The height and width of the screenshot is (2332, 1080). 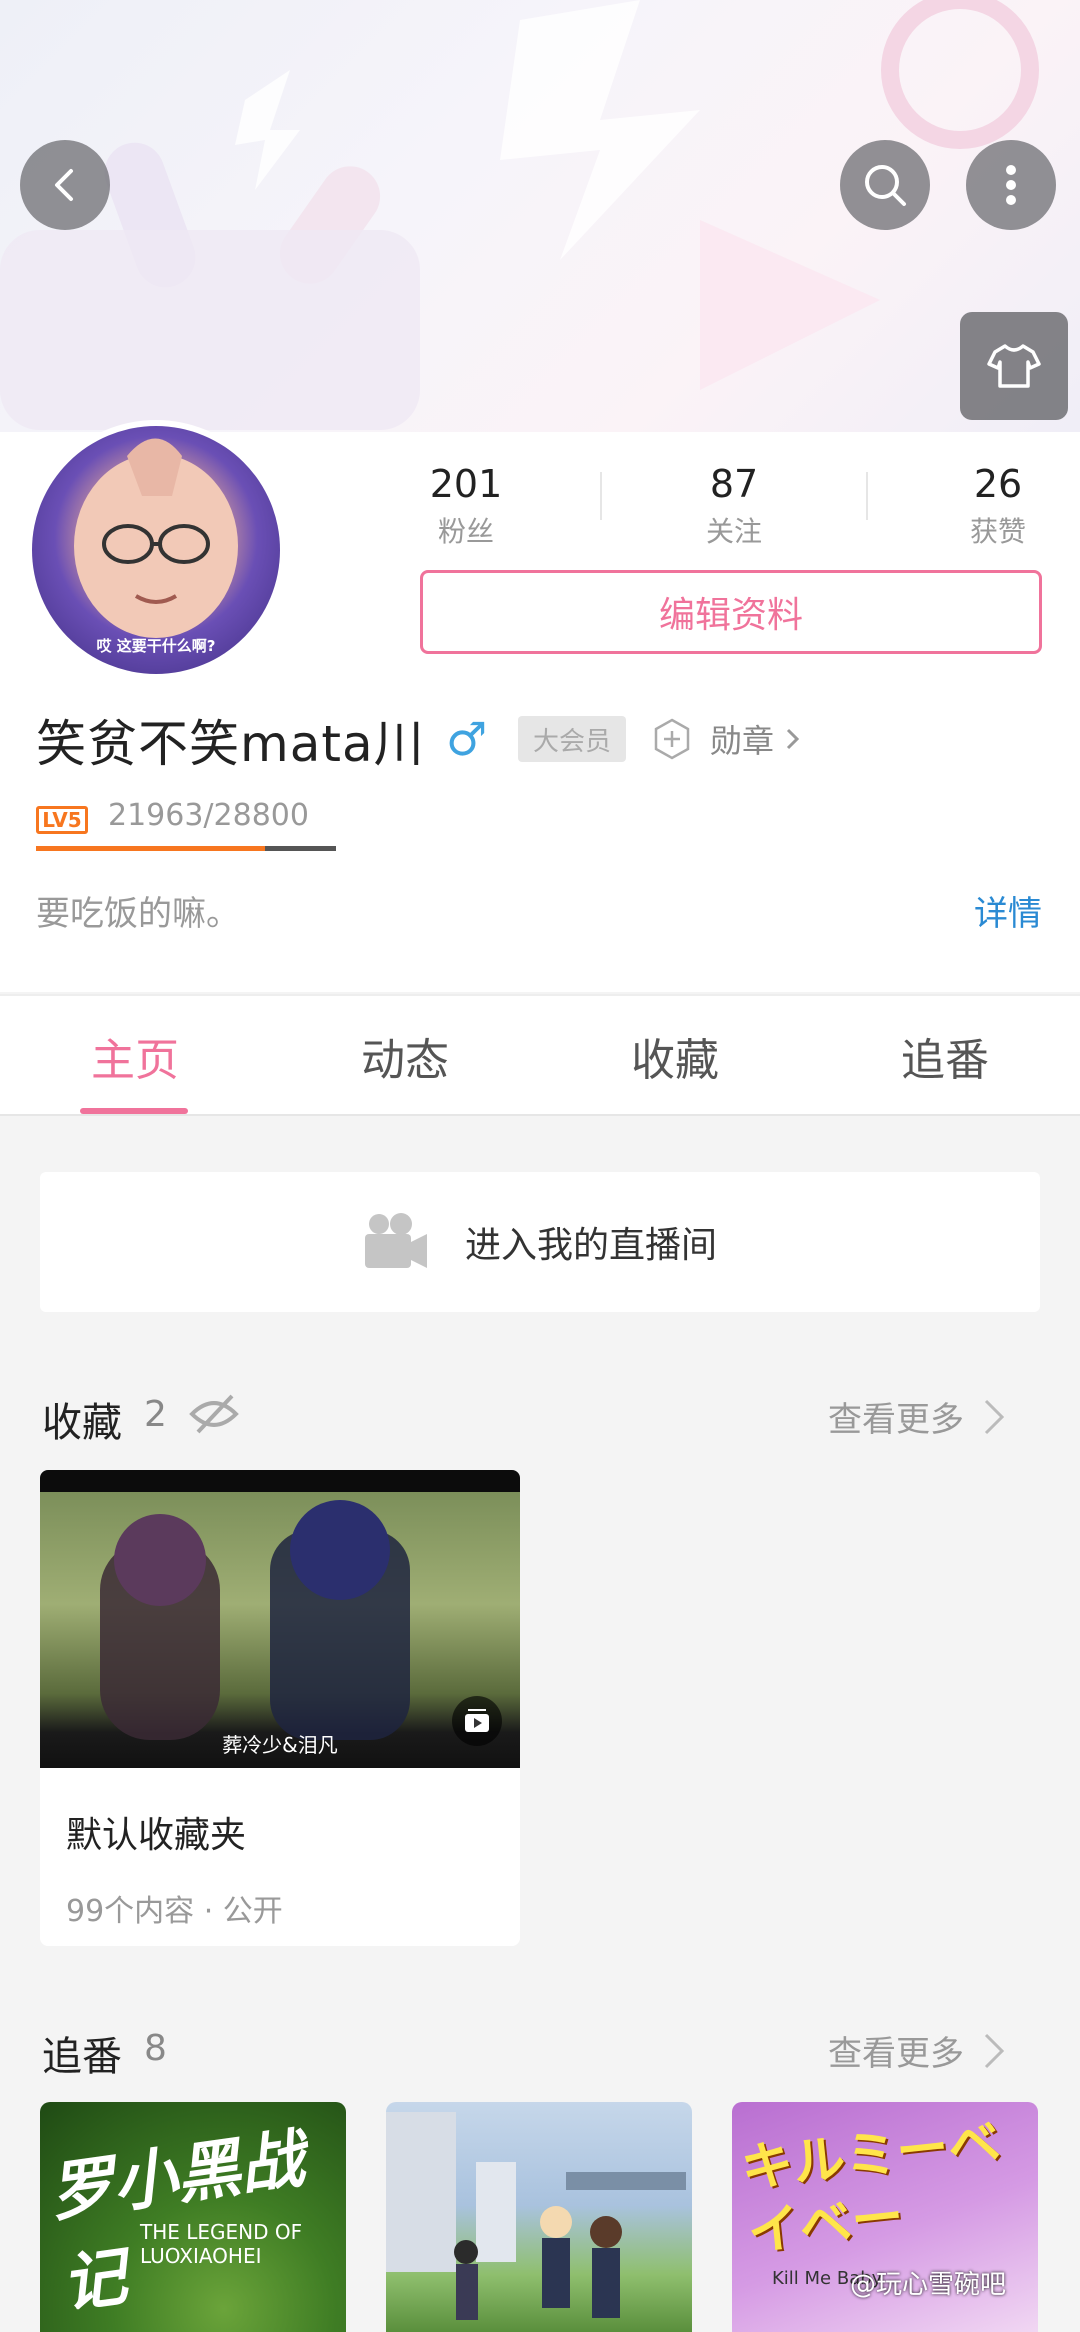 I want to click on likes-count: 26, so click(x=998, y=484).